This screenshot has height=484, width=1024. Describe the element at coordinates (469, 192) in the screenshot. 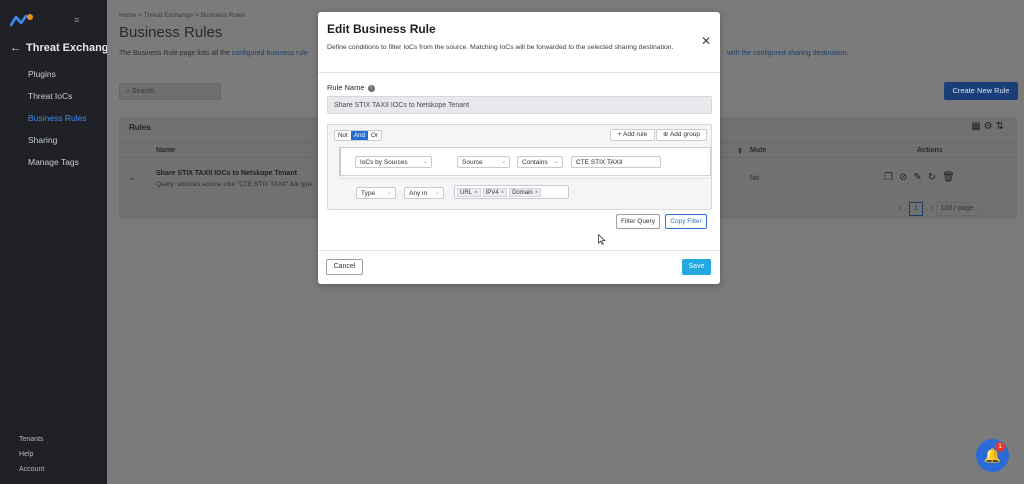

I see `tag-url: URL ×` at that location.